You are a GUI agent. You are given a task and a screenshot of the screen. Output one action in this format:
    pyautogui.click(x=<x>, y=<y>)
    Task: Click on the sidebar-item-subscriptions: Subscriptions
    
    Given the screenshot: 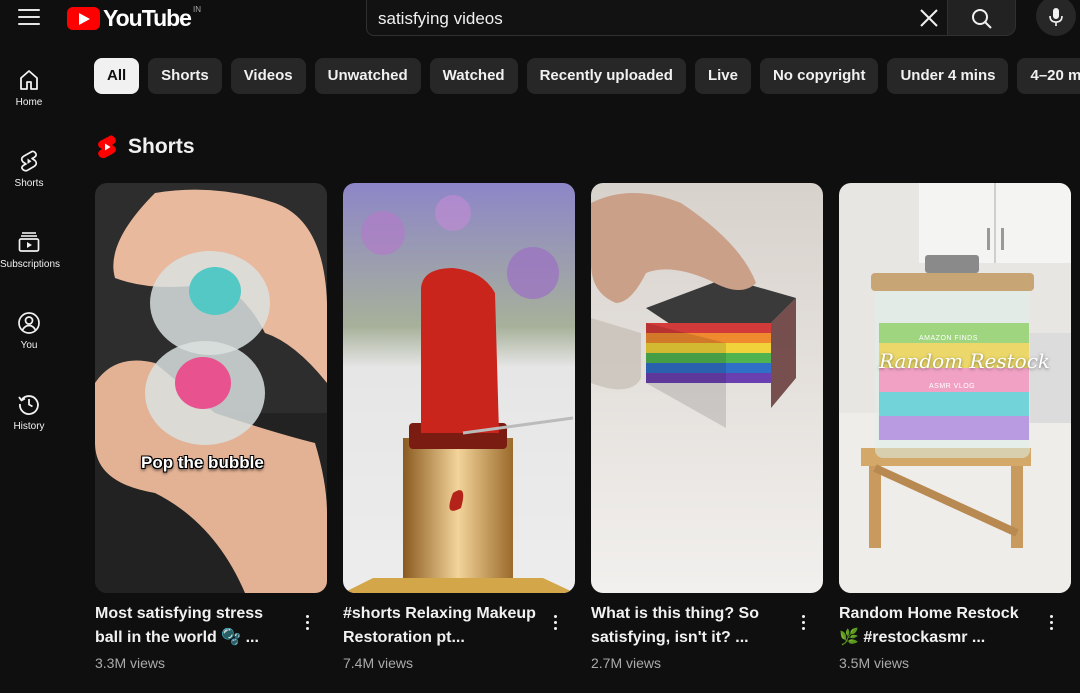 What is the action you would take?
    pyautogui.click(x=30, y=252)
    